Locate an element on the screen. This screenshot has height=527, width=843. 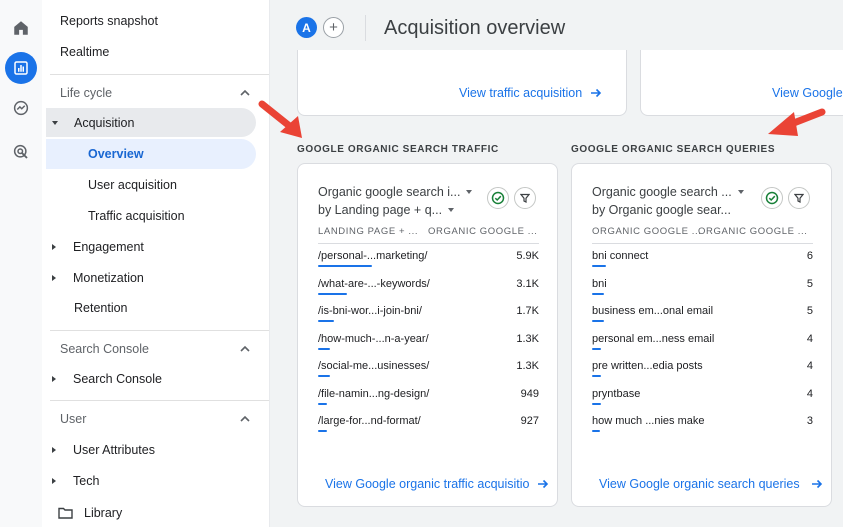
home-icon is located at coordinates (21, 28).